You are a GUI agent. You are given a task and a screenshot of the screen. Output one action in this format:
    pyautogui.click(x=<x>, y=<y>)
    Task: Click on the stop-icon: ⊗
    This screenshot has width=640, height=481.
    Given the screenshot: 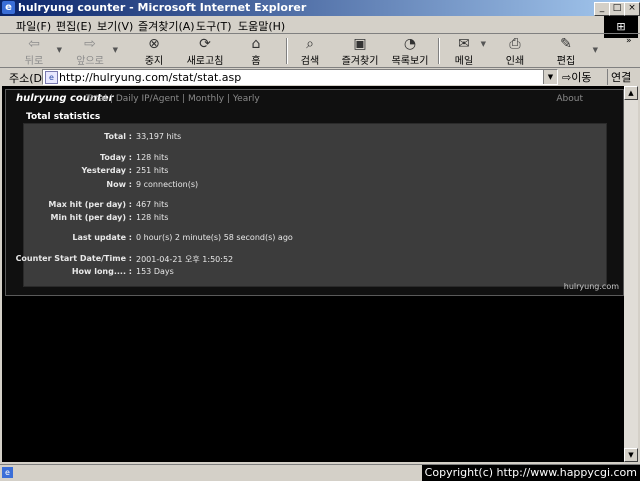 What is the action you would take?
    pyautogui.click(x=154, y=44)
    